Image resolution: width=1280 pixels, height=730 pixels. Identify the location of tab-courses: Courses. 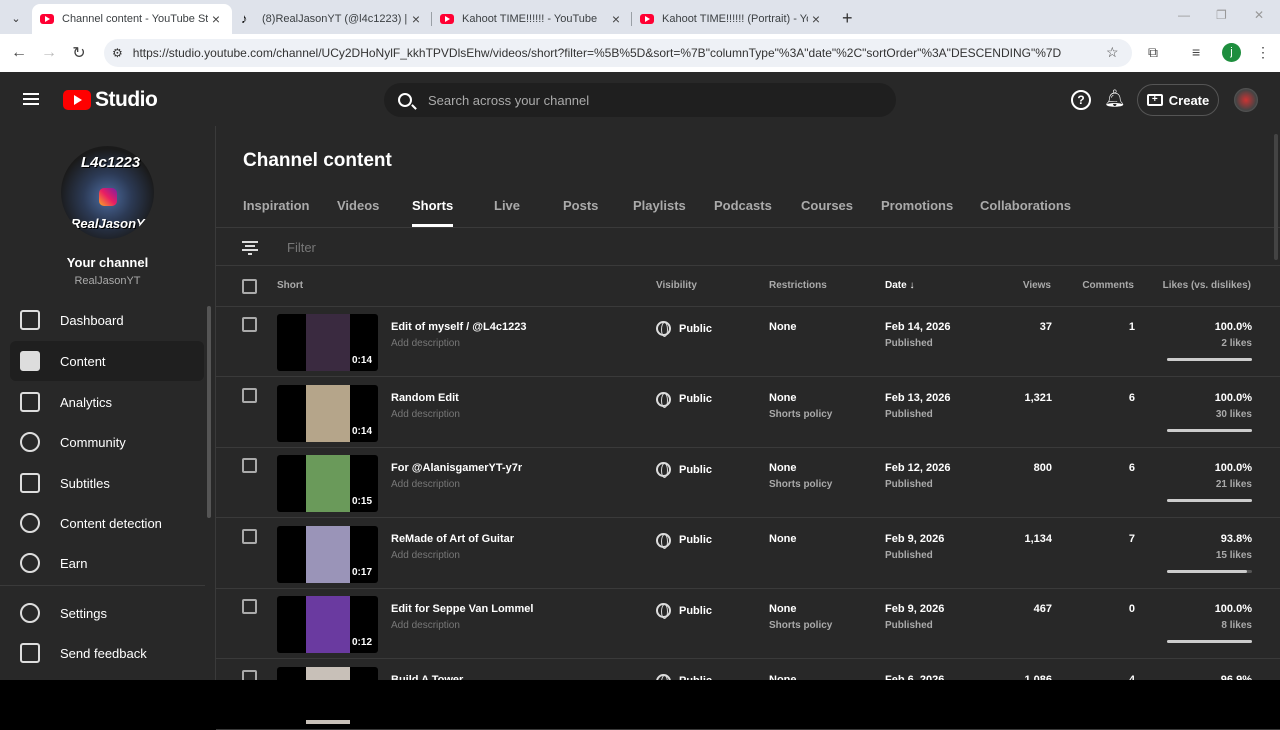
(827, 205).